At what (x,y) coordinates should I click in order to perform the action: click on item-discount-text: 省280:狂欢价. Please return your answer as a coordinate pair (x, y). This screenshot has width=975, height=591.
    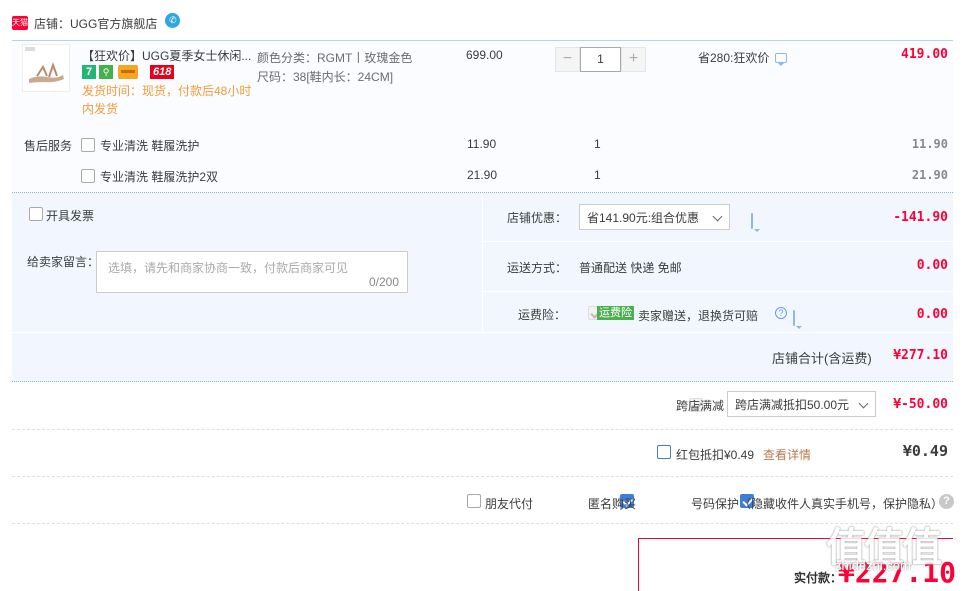
    Looking at the image, I should click on (734, 58).